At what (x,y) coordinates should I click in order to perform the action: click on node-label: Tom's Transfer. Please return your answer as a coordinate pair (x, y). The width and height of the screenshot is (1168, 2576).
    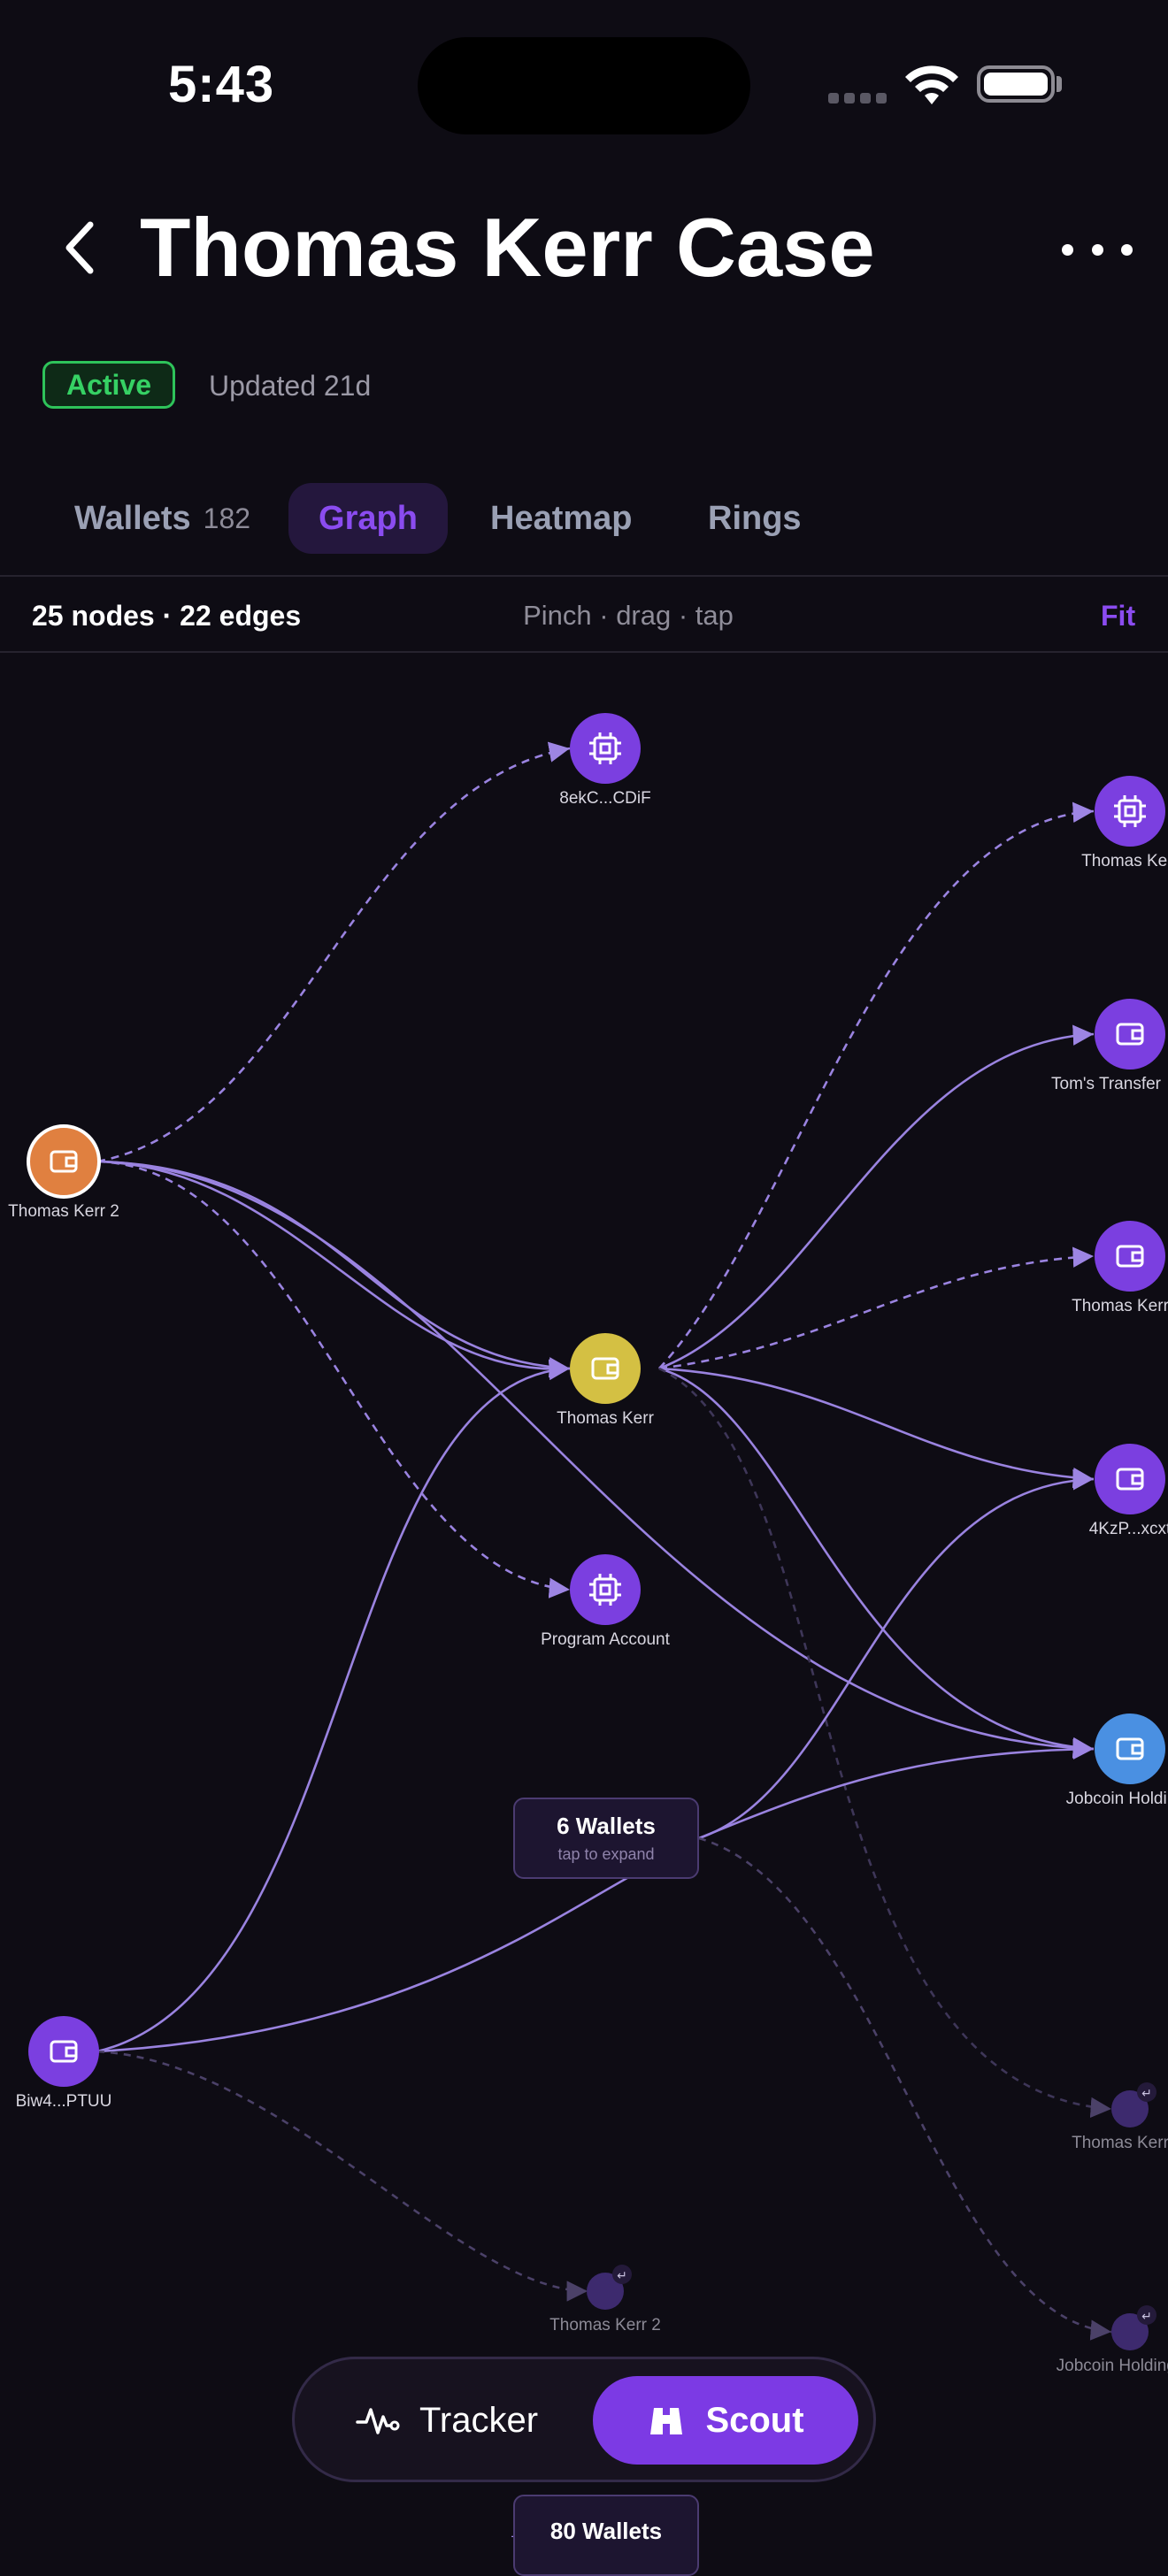
    Looking at the image, I should click on (1106, 1084).